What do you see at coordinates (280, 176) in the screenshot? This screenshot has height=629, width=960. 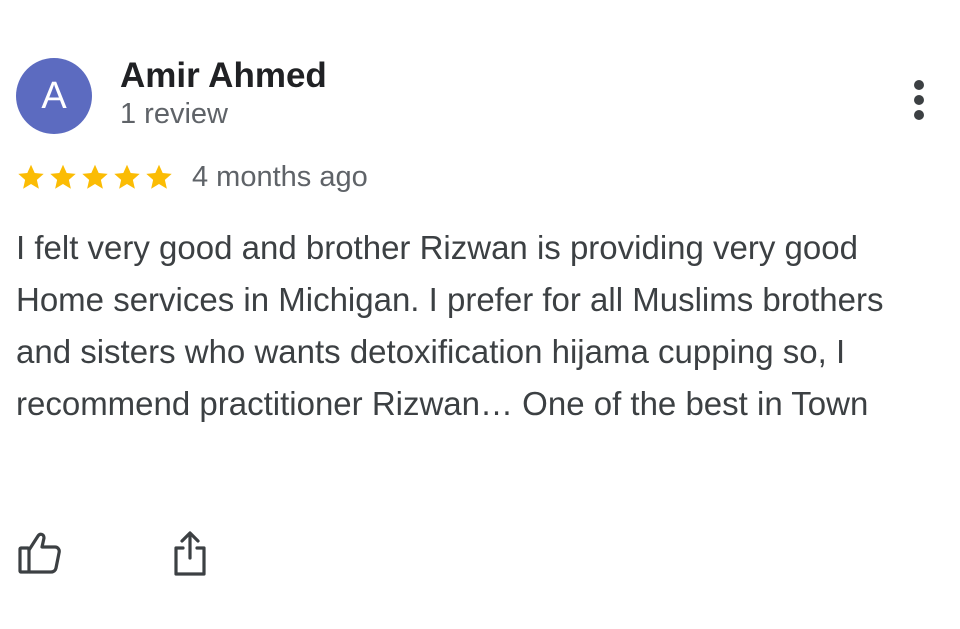 I see `review-date: 4 months ago` at bounding box center [280, 176].